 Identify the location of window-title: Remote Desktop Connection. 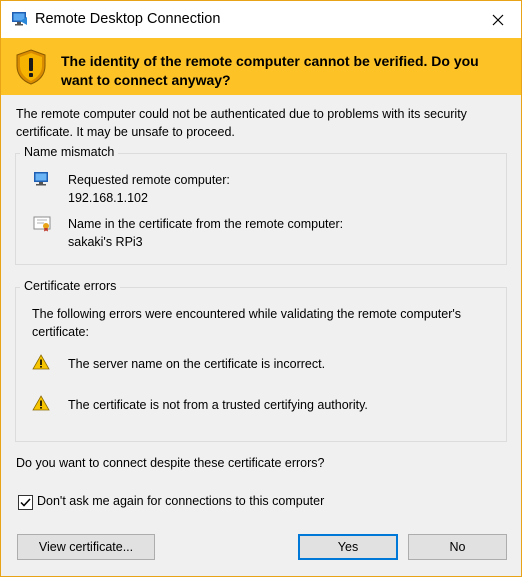
(128, 19).